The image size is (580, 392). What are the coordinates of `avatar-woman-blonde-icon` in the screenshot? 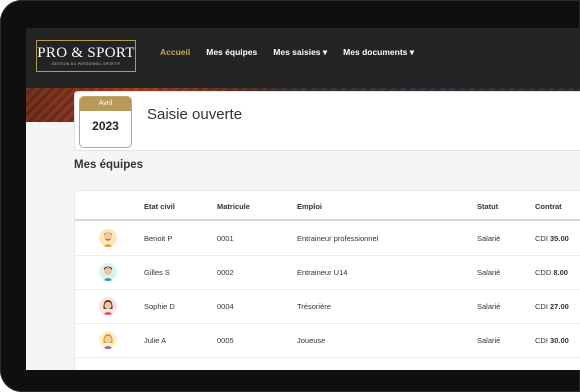 It's located at (108, 340).